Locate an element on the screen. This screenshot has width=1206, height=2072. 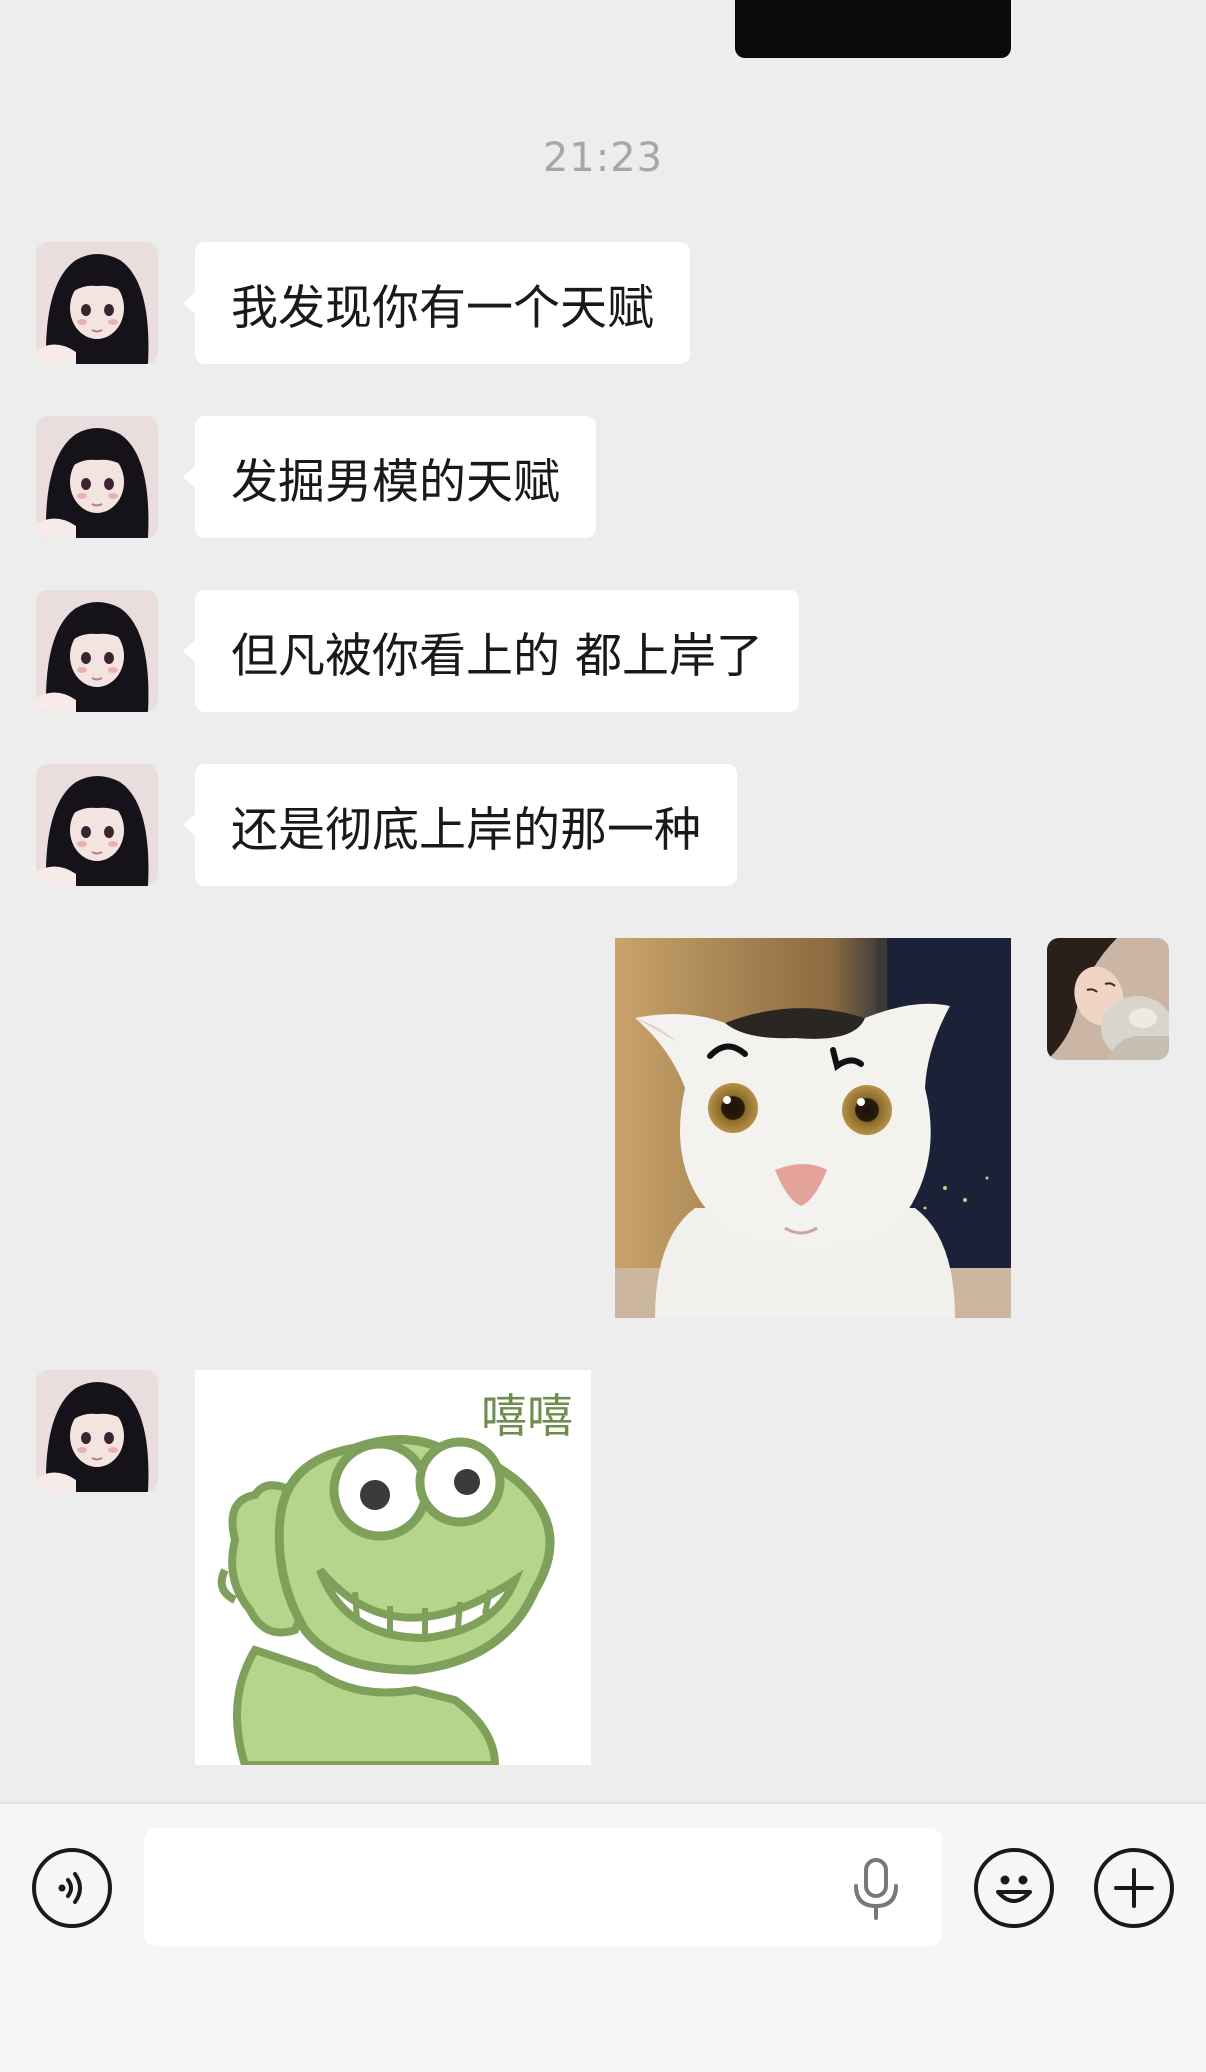
message-bubble: 发掘男模的天赋 is located at coordinates (389, 477).